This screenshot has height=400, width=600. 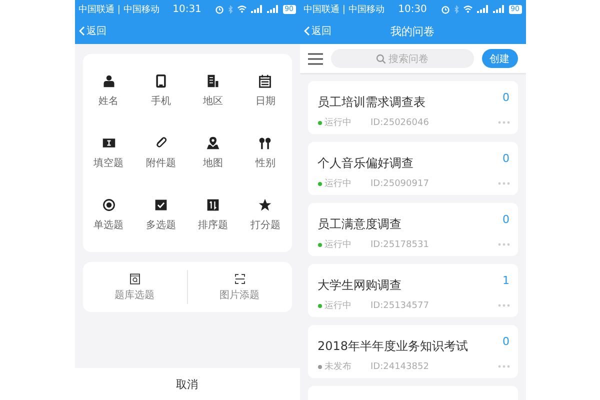 I want to click on radio-icon, so click(x=109, y=205).